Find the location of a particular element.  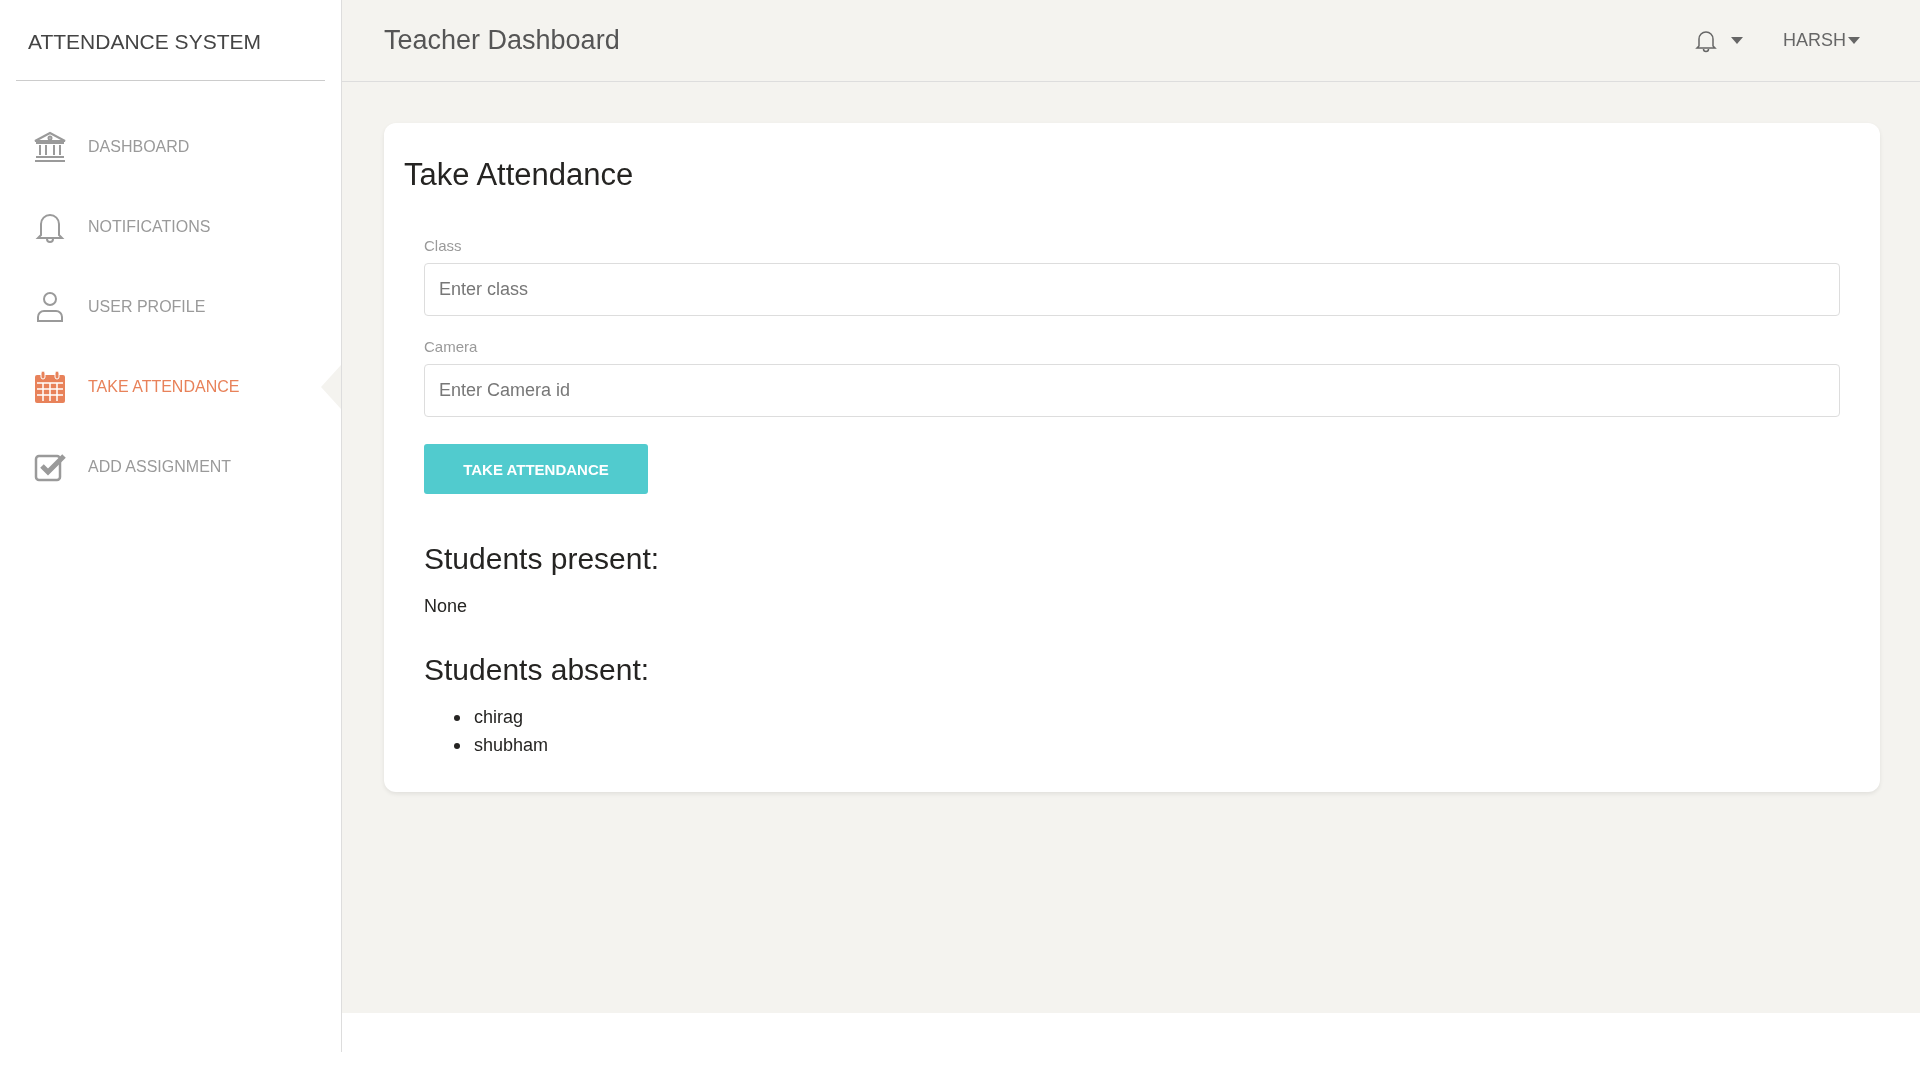

user-menu-button: HARSH is located at coordinates (1821, 40).